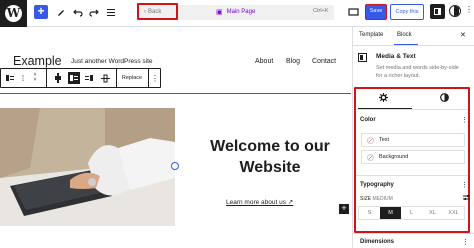 The image size is (474, 248). What do you see at coordinates (112, 61) in the screenshot?
I see `site-tagline: Just another WordPress site` at bounding box center [112, 61].